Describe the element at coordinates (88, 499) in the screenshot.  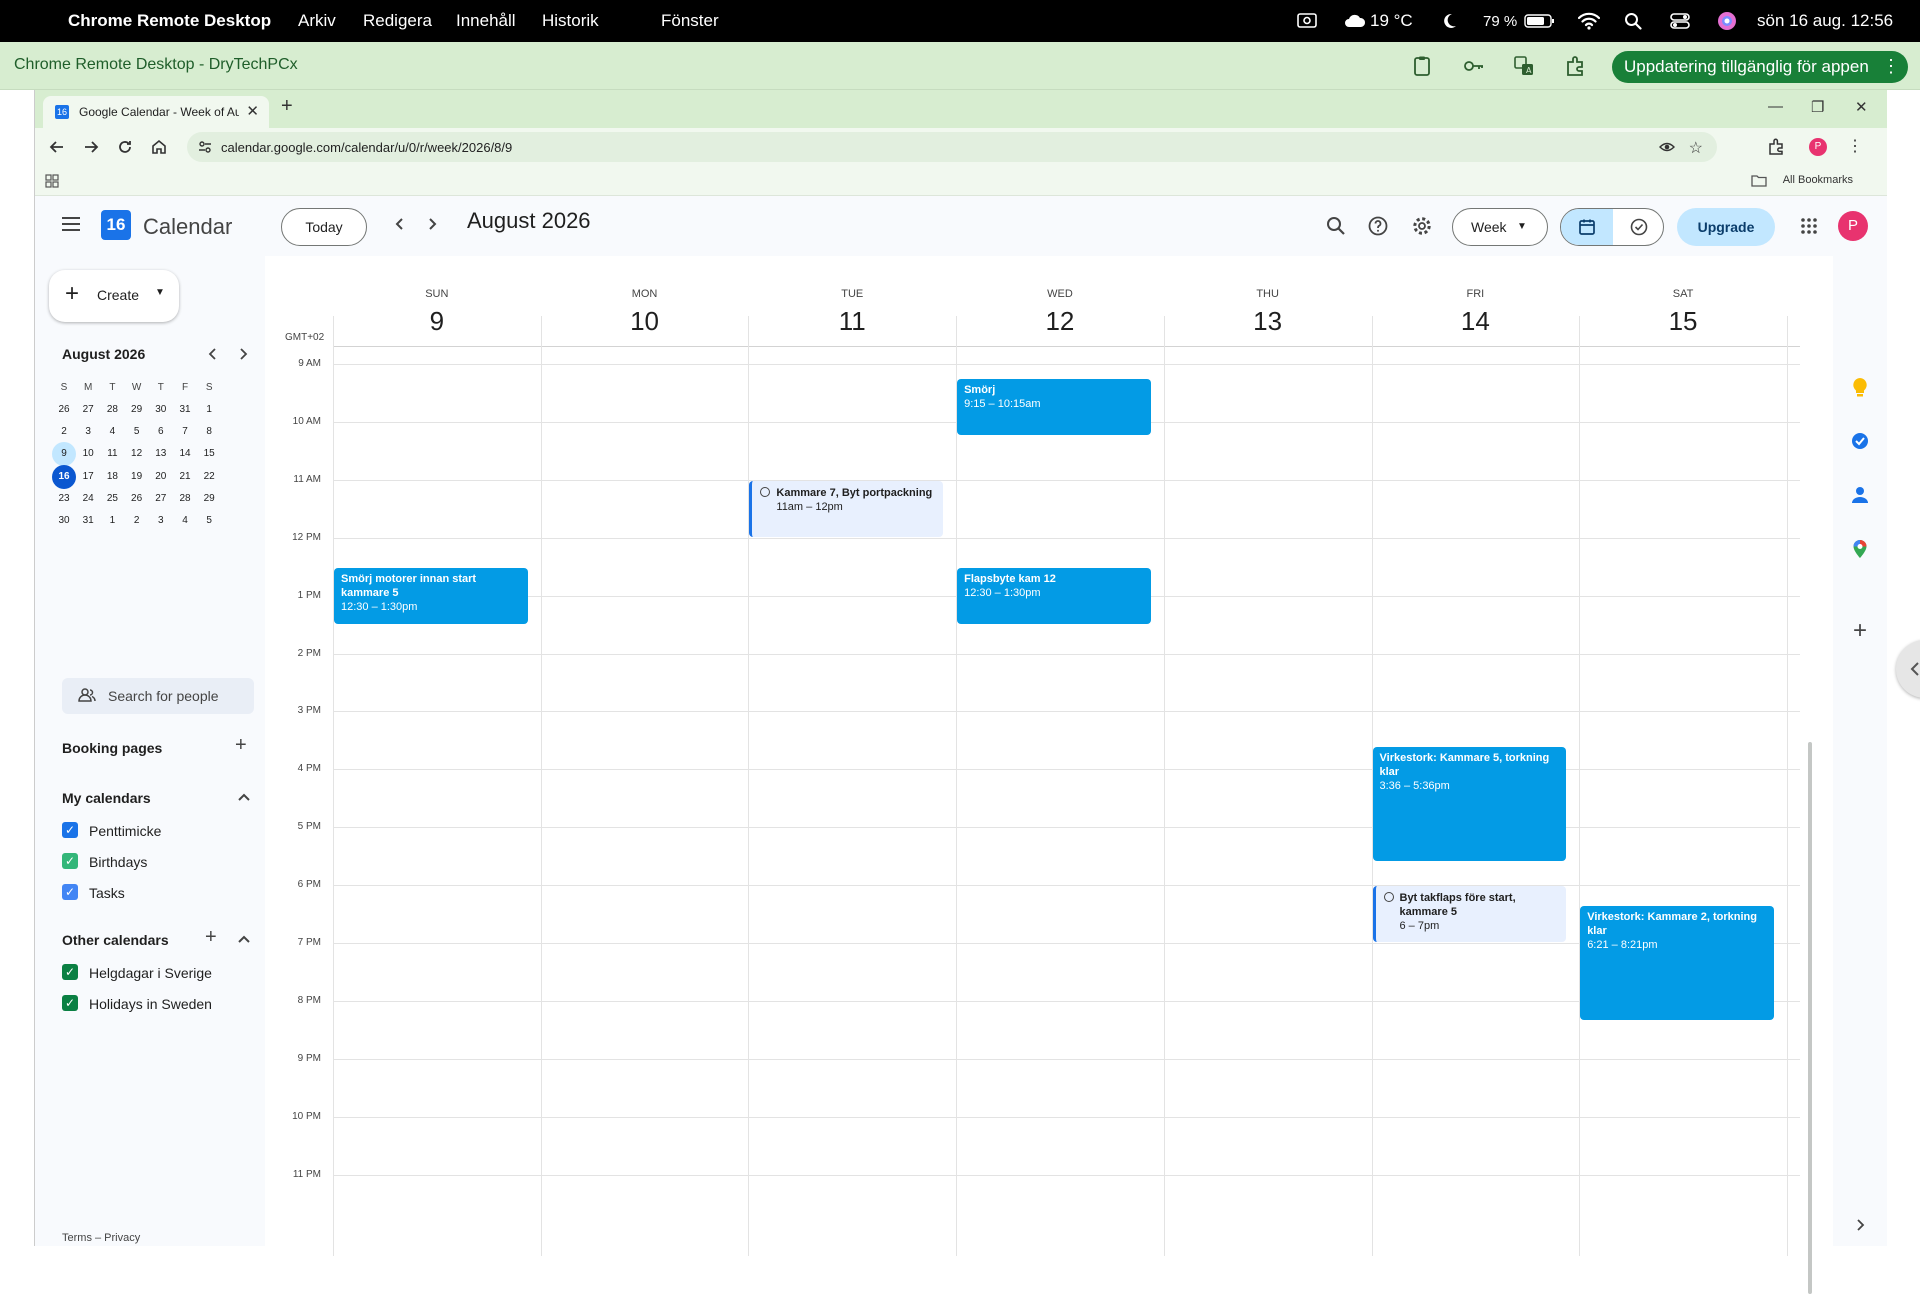
I see `mini-day: 24` at that location.